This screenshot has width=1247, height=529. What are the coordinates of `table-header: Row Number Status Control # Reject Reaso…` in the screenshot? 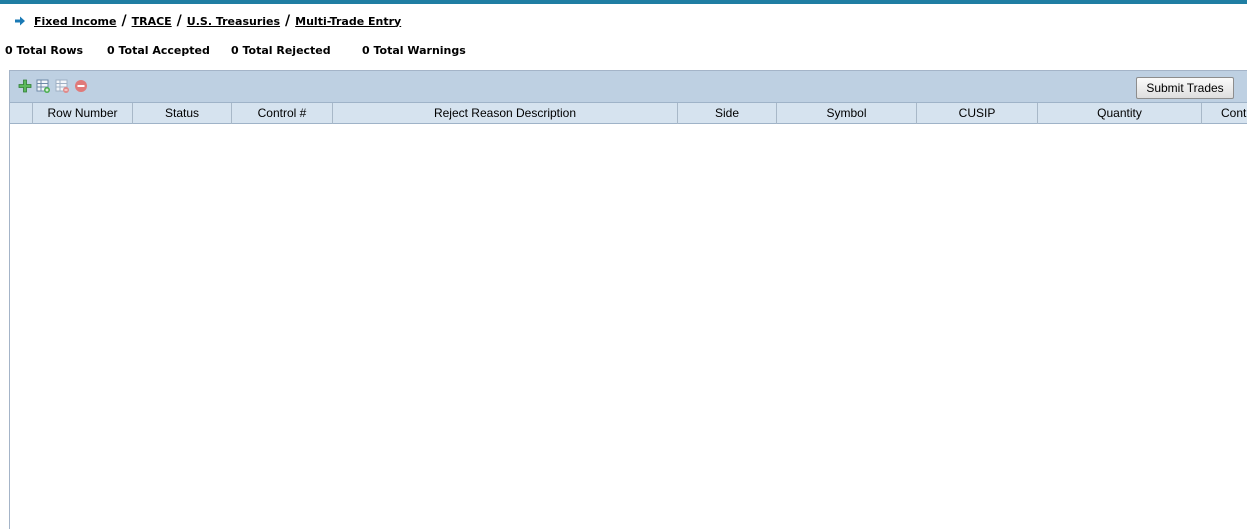 It's located at (628, 113).